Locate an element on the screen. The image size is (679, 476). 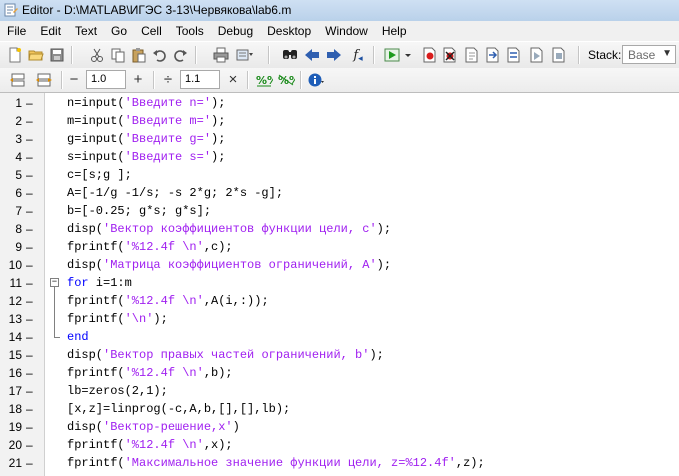
insert-cell-icon is located at coordinates (18, 80).